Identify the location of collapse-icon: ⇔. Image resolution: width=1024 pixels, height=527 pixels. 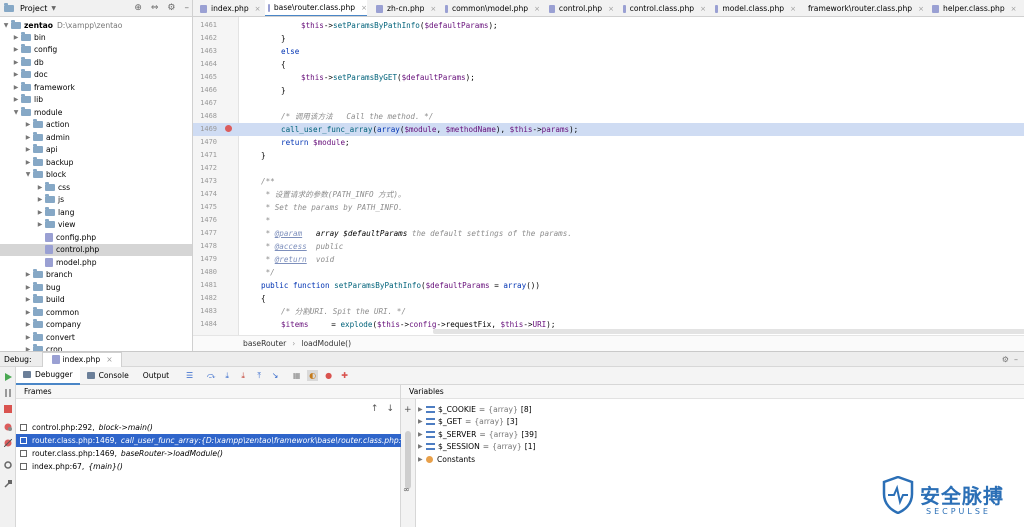
(155, 8).